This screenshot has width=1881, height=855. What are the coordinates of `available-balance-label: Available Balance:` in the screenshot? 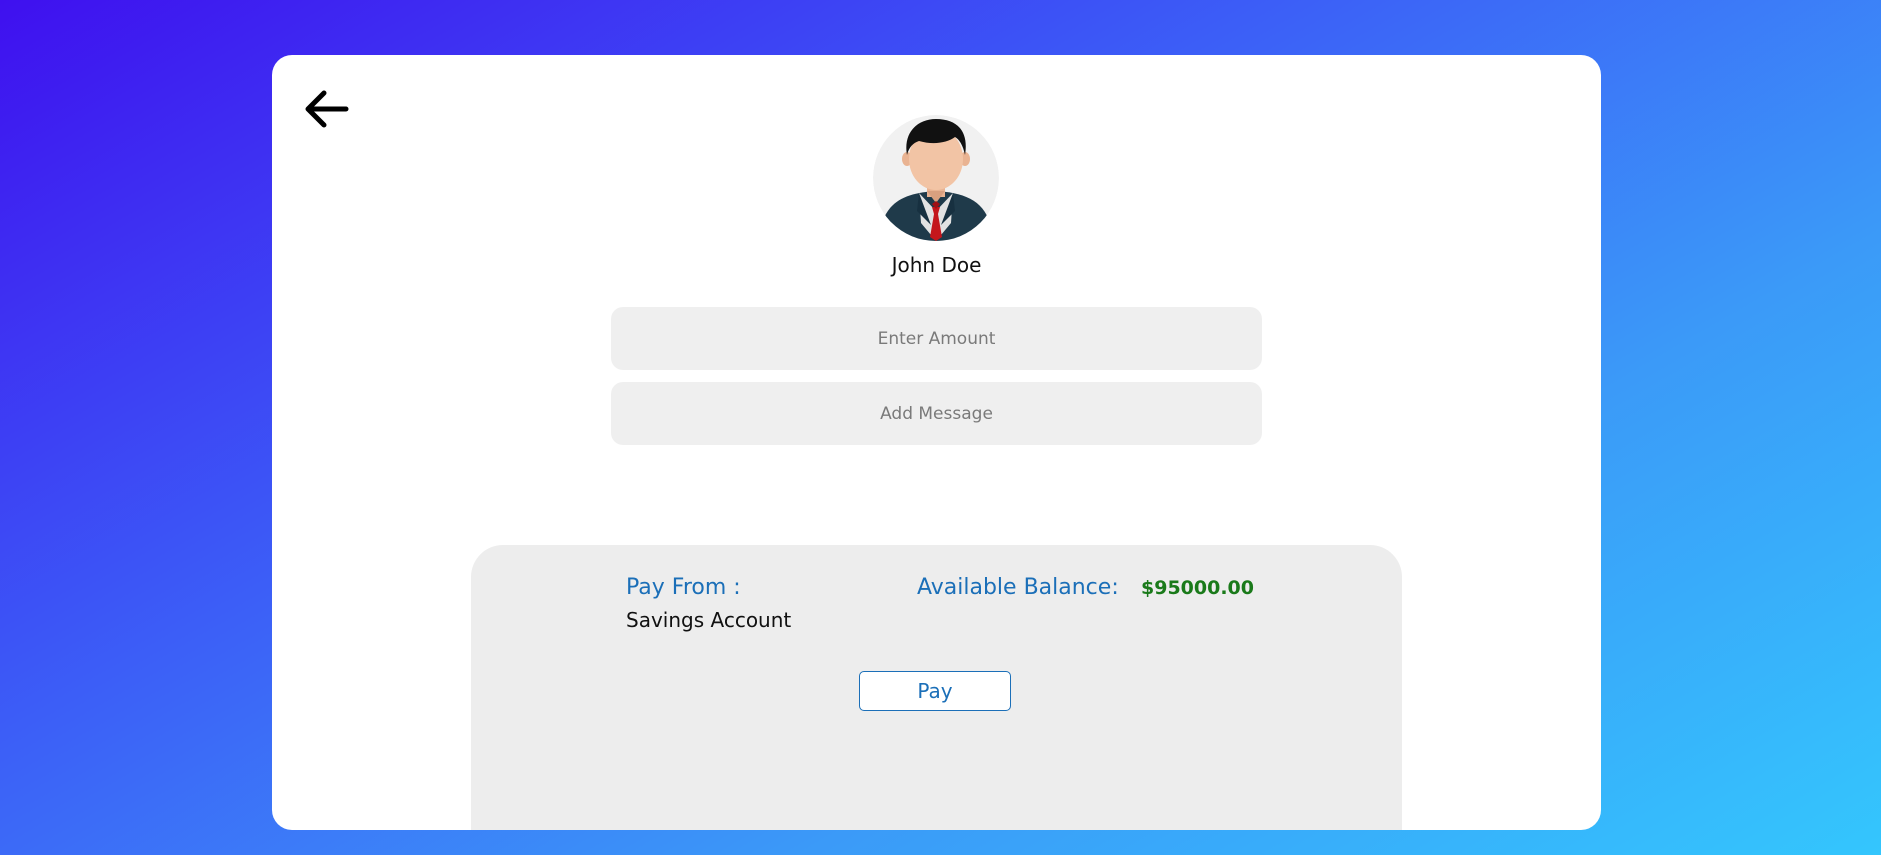 It's located at (1018, 587).